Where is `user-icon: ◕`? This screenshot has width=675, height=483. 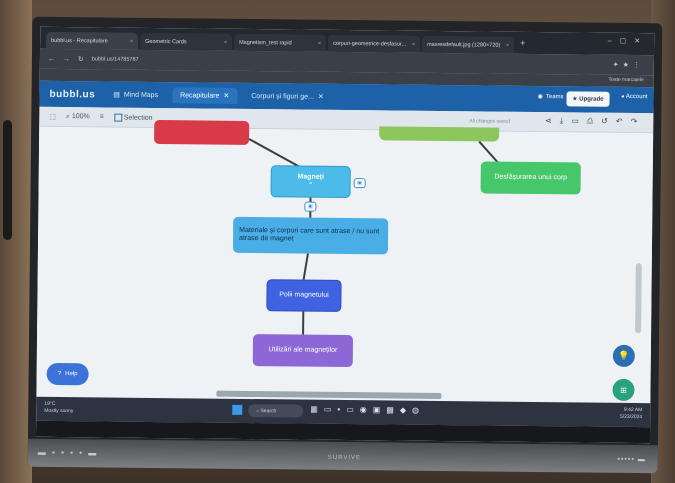 user-icon: ◕ is located at coordinates (622, 96).